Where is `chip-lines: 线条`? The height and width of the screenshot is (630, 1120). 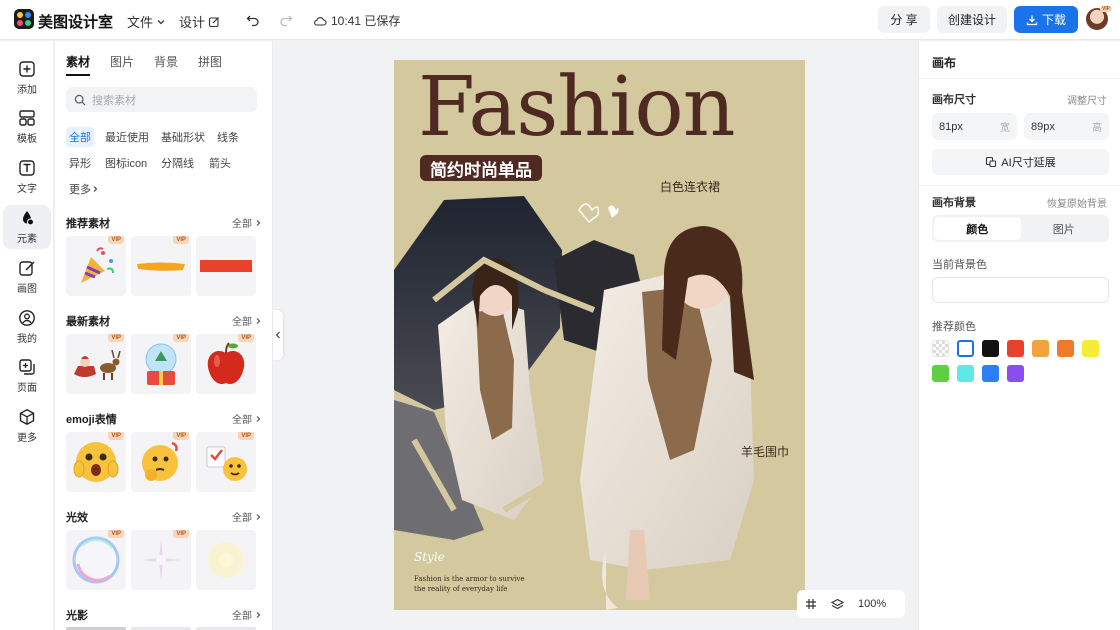 chip-lines: 线条 is located at coordinates (228, 137).